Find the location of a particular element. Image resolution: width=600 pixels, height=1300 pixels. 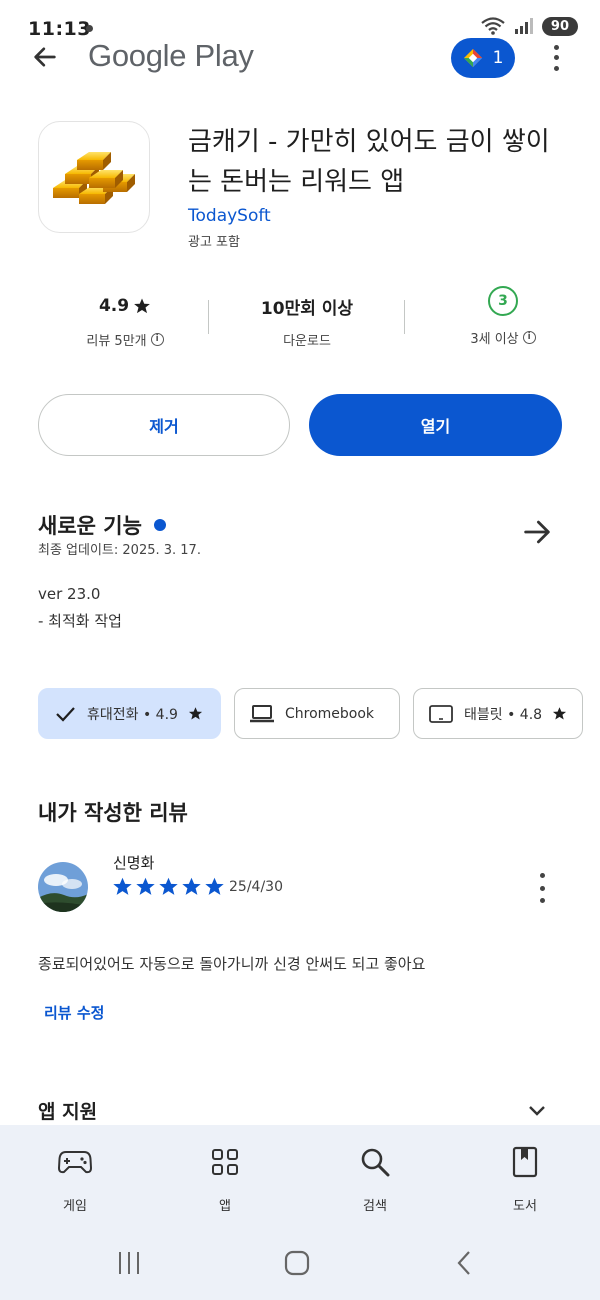

apps-grid-icon is located at coordinates (225, 1162).